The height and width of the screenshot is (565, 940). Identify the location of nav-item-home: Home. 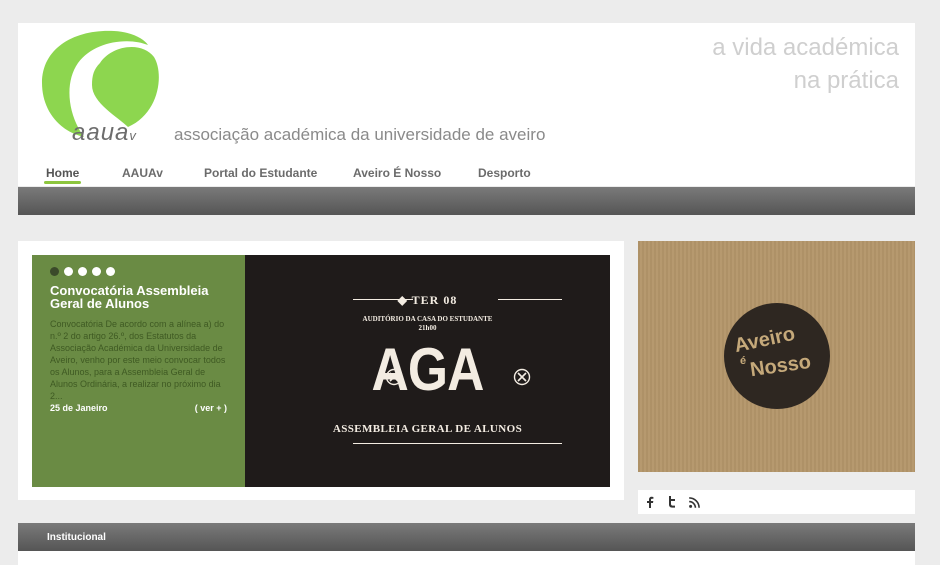
(62, 175).